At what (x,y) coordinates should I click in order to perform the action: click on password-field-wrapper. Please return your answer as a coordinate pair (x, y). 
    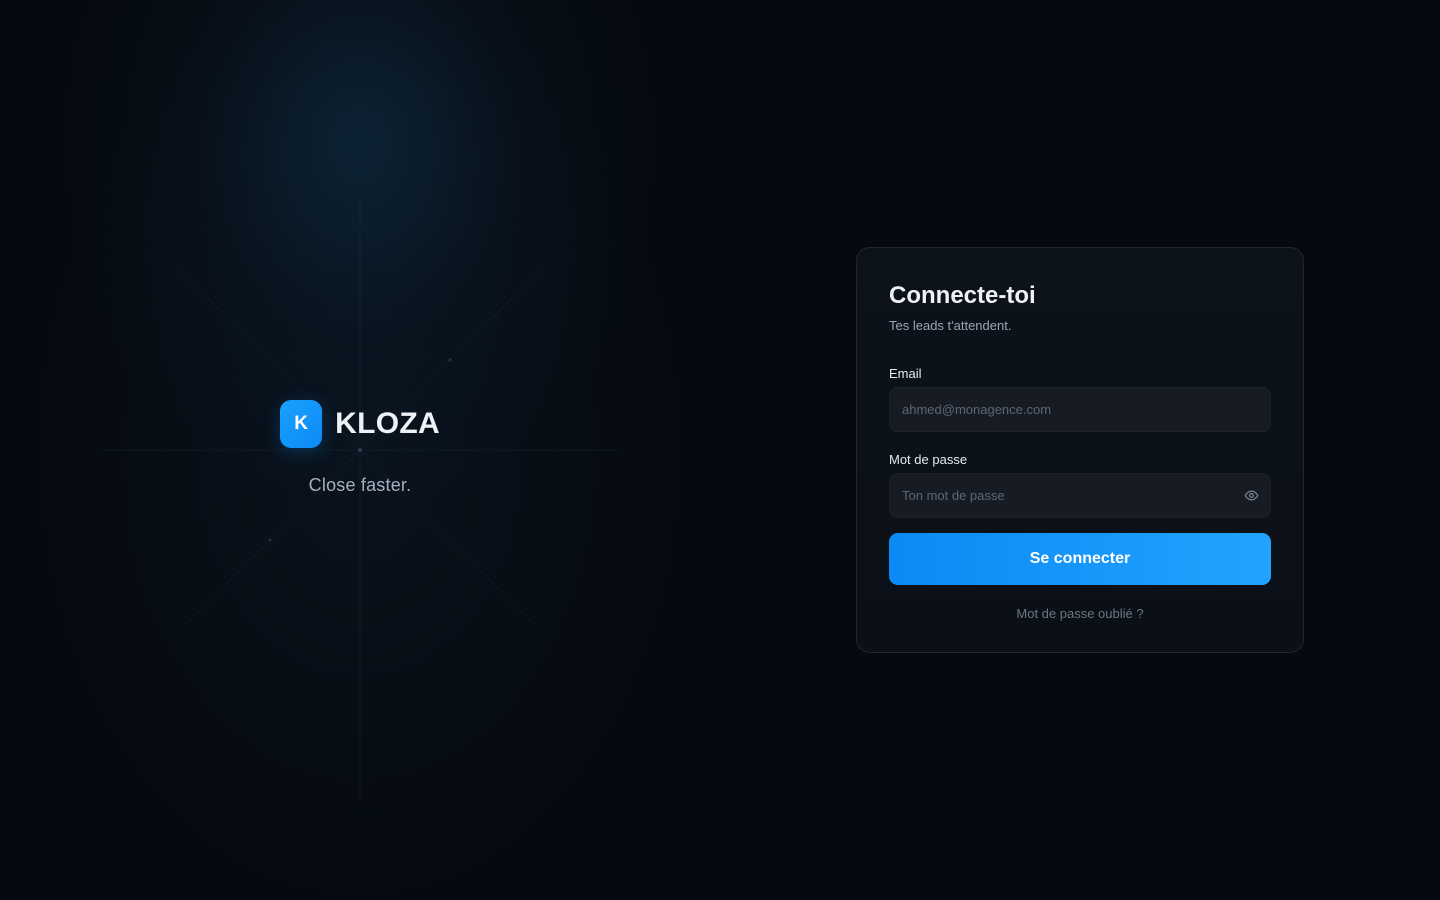
    Looking at the image, I should click on (1080, 495).